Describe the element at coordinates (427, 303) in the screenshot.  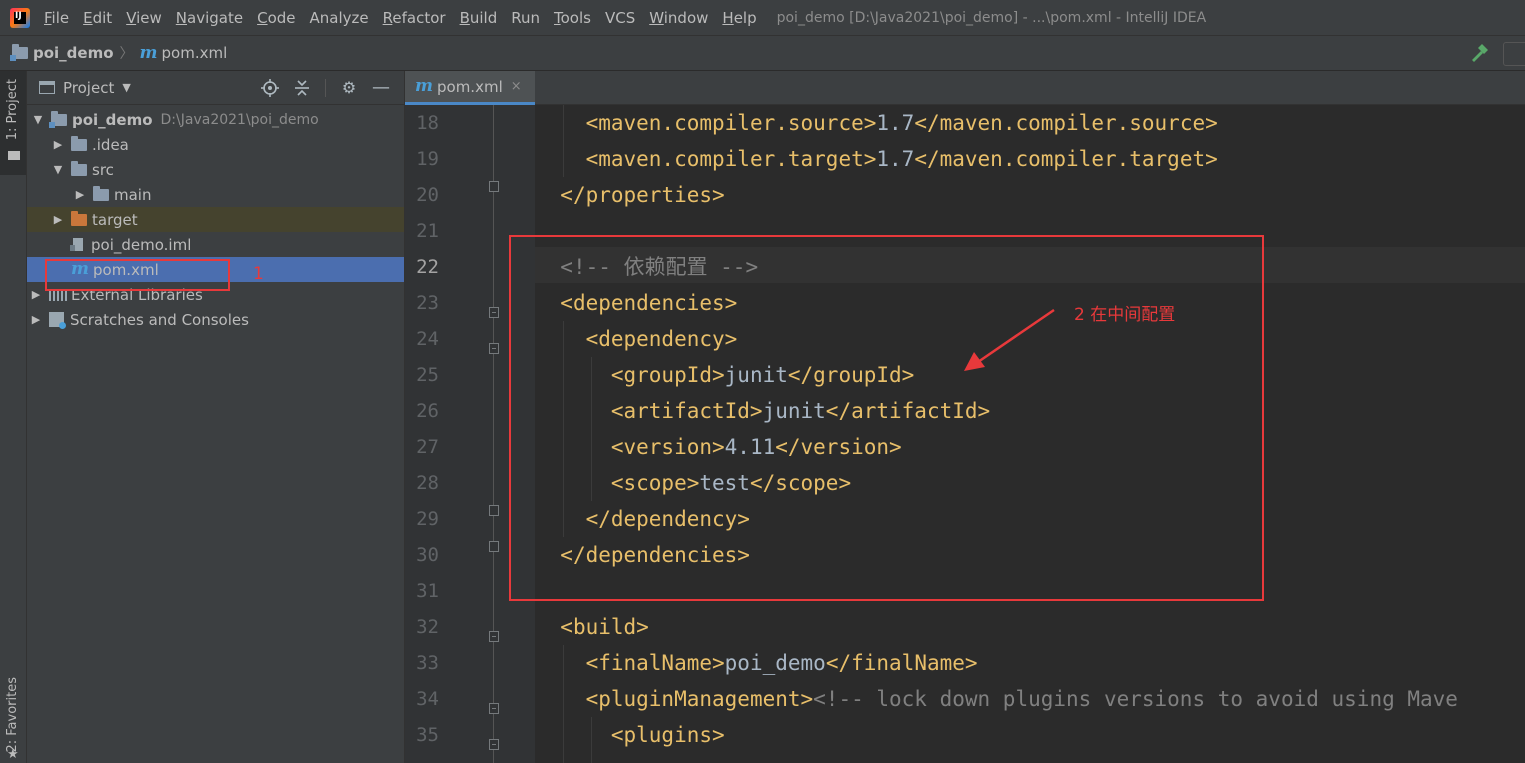
I see `line-number: 23` at that location.